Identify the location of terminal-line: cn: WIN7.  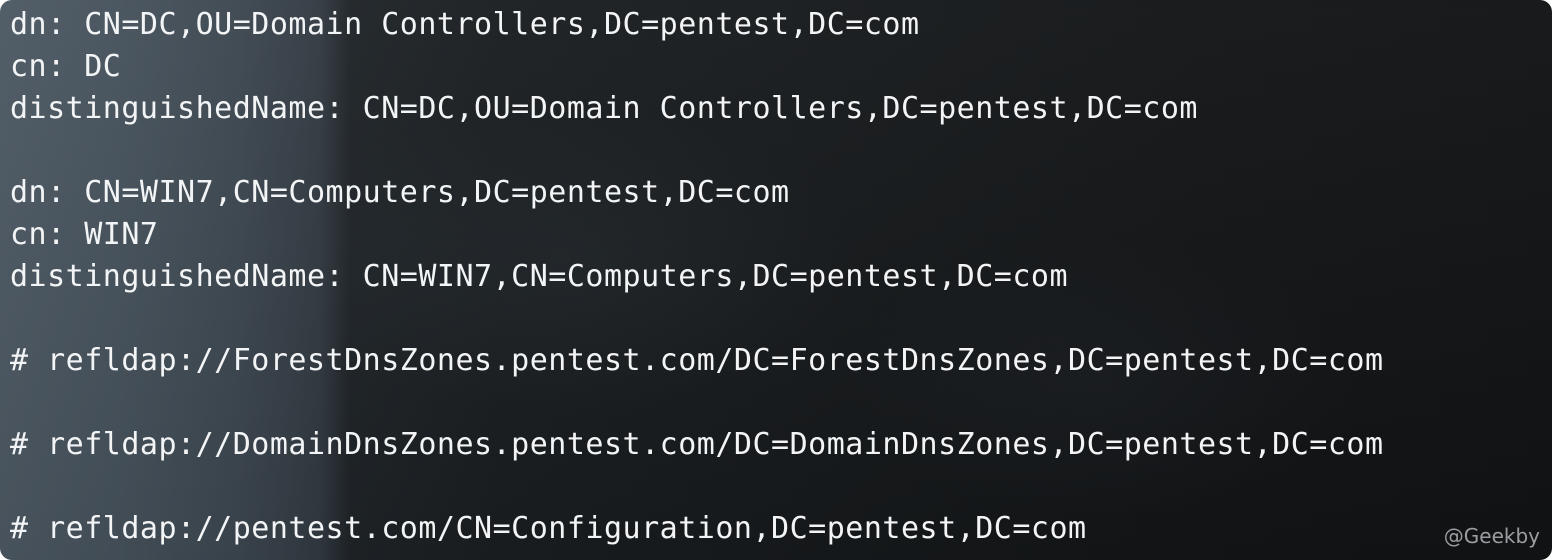
(84, 234).